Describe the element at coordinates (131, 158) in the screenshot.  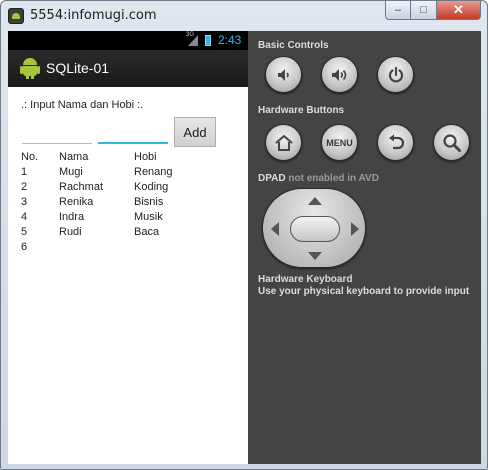
I see `table-header-row: No. Nama Hobi` at that location.